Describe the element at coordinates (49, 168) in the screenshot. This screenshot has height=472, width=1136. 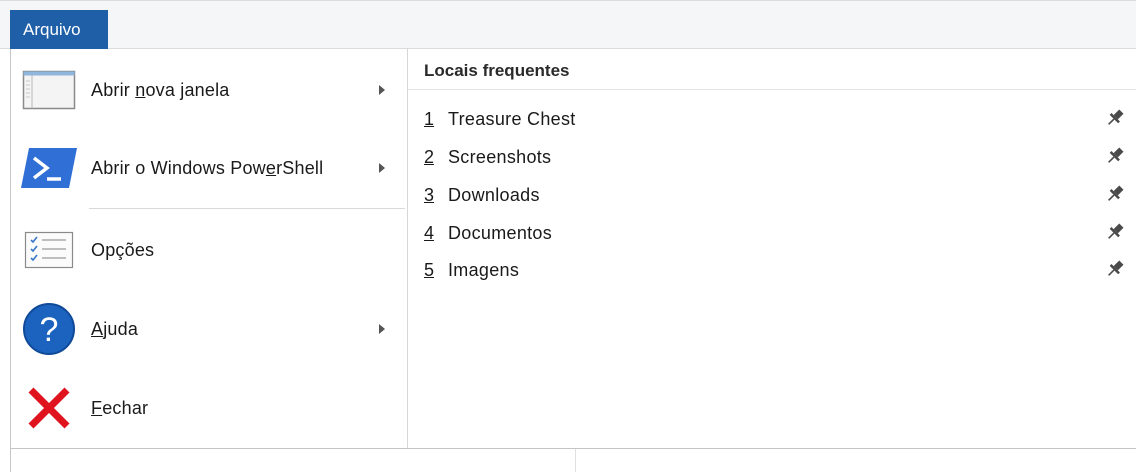
I see `powershell-icon` at that location.